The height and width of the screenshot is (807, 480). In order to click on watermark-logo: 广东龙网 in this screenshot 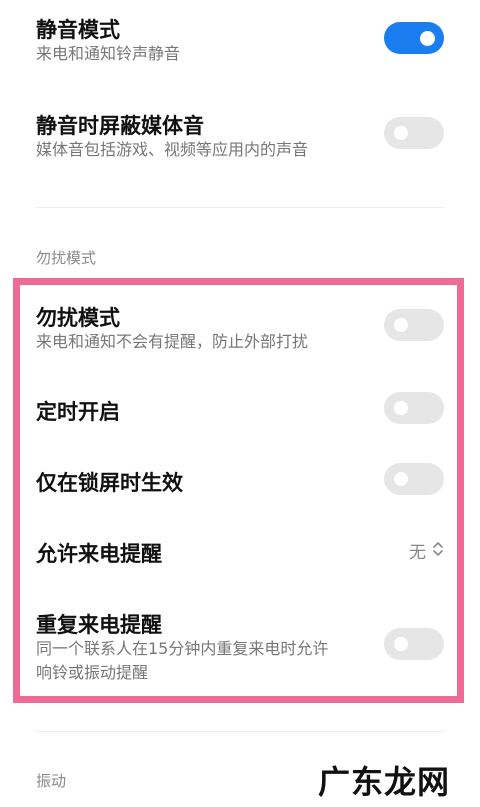, I will do `click(383, 782)`.